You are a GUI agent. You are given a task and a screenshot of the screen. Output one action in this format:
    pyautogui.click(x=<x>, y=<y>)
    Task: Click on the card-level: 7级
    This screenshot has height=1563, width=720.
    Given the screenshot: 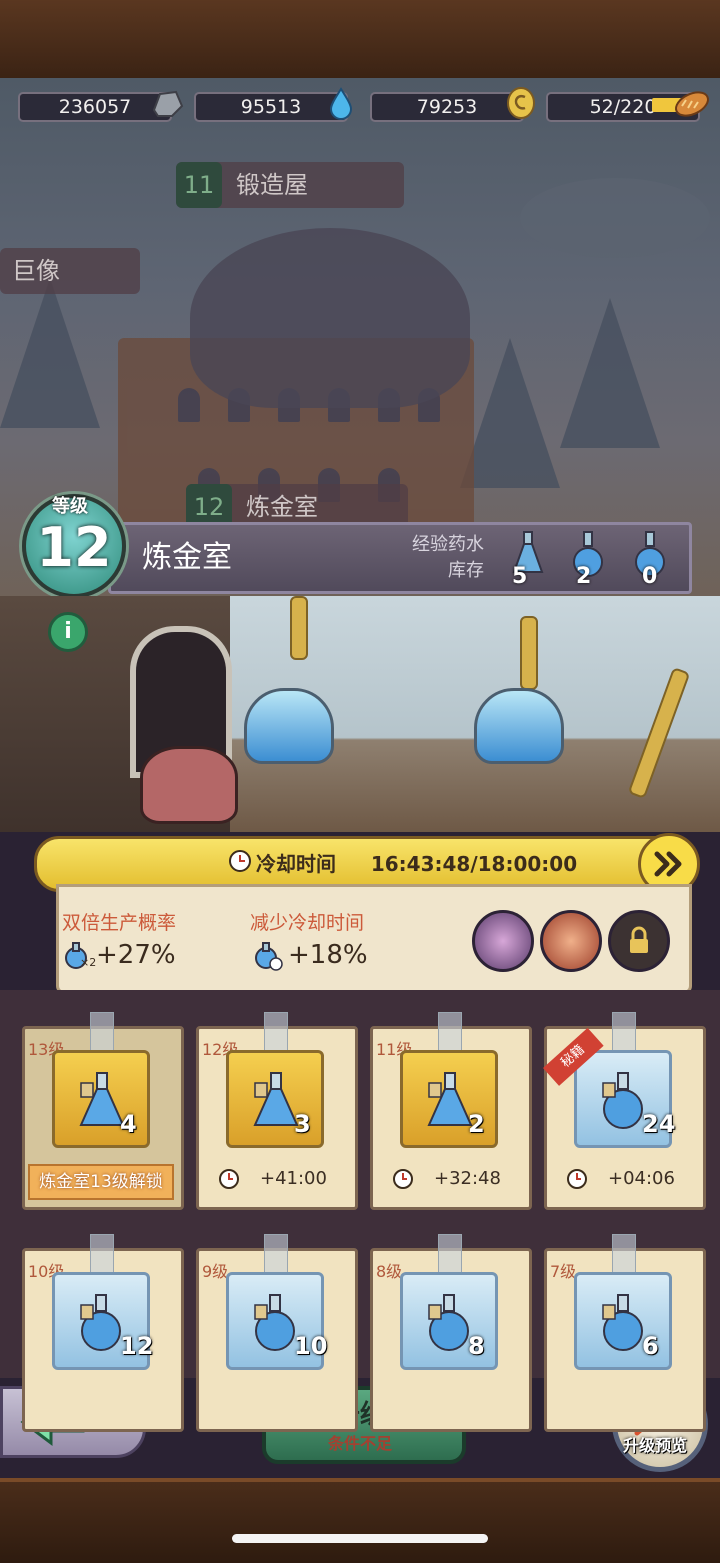 What is the action you would take?
    pyautogui.click(x=563, y=1271)
    